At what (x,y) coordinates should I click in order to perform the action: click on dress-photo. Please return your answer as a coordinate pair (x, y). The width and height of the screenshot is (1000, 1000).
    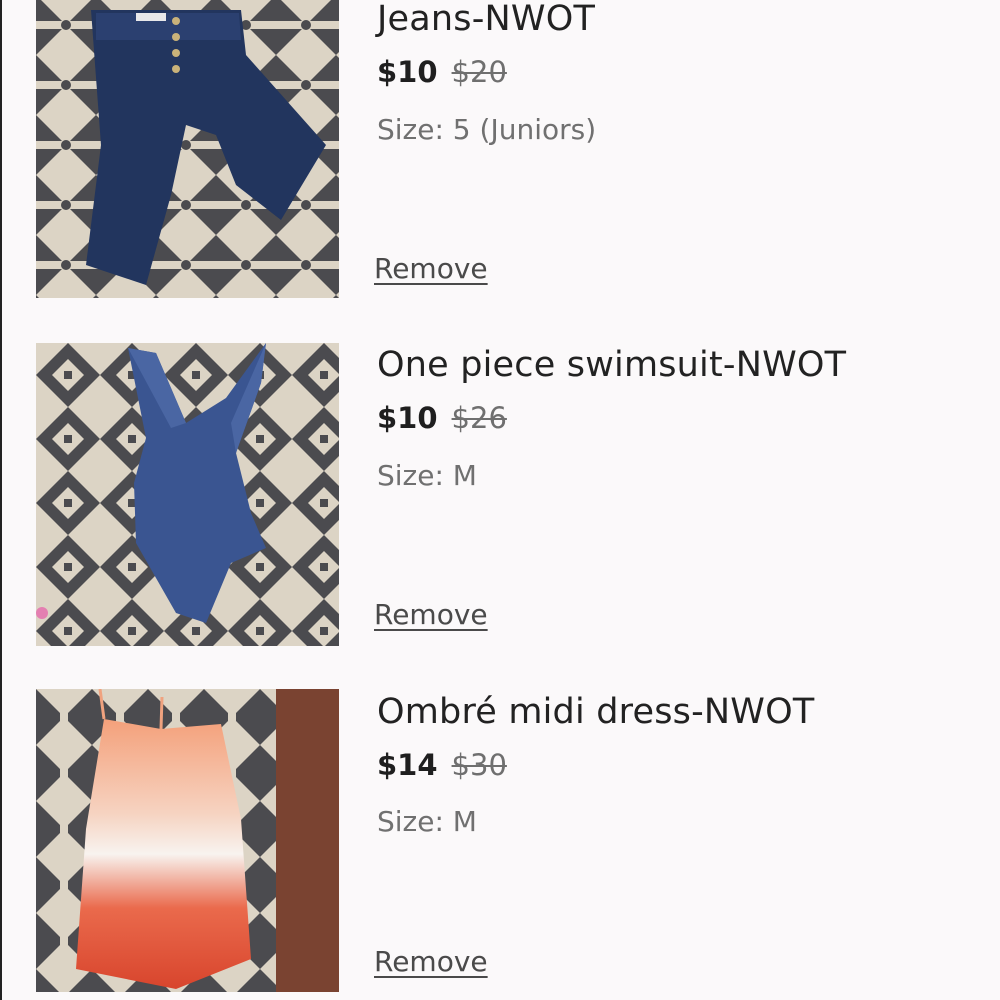
    Looking at the image, I should click on (187, 840).